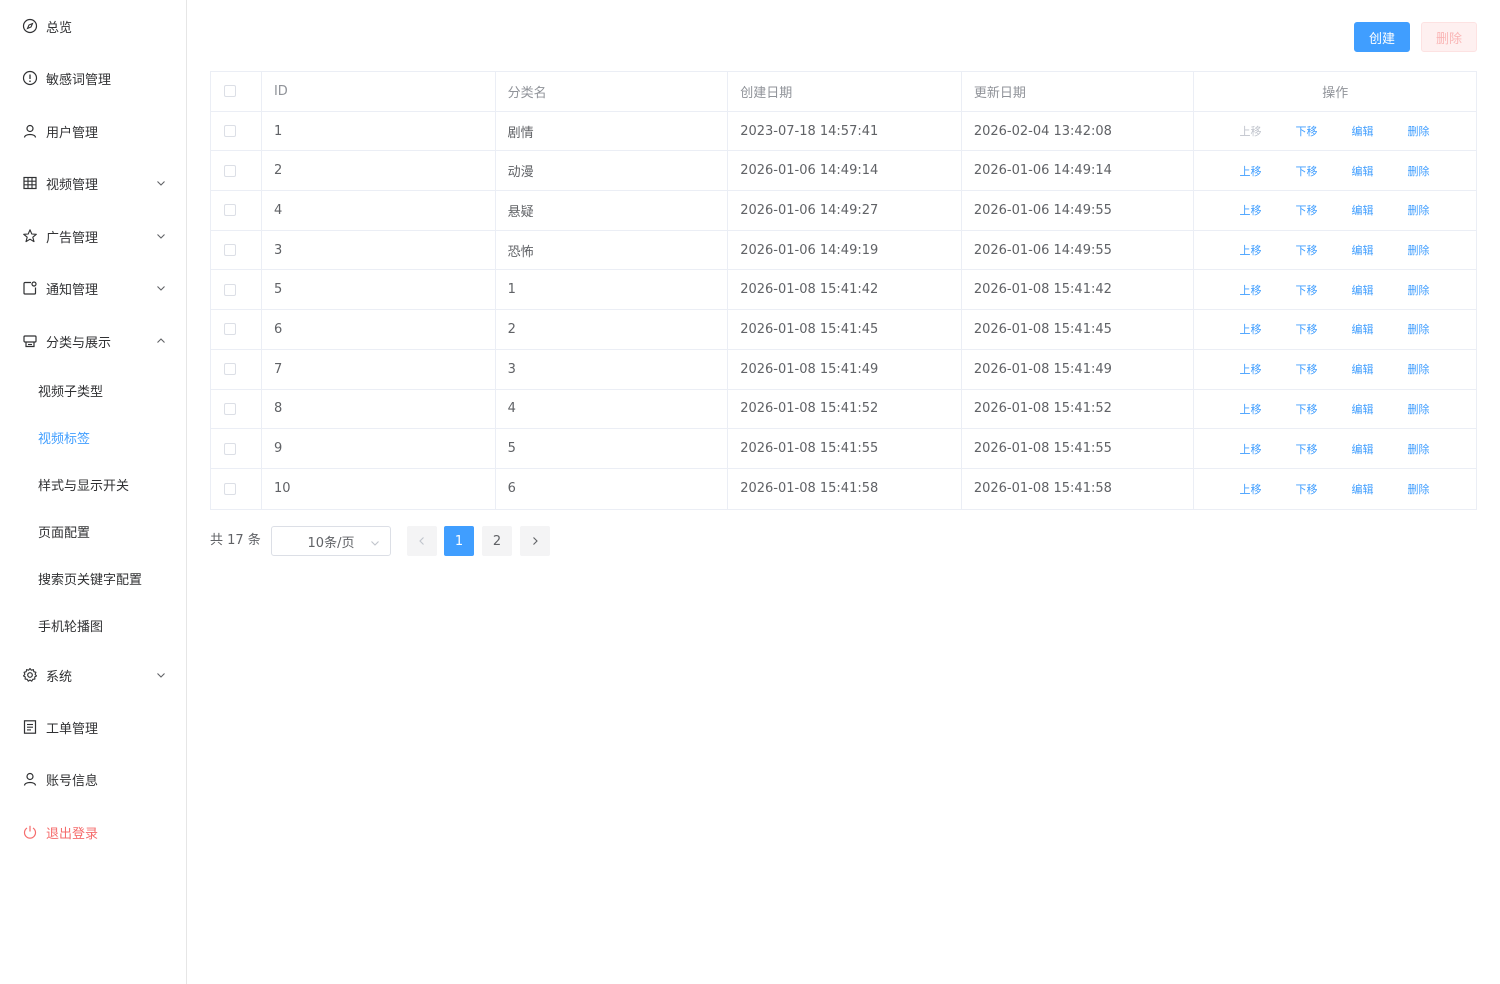 The height and width of the screenshot is (984, 1500). I want to click on cell-updated: 2026-01-08 15:41:49, so click(1078, 369).